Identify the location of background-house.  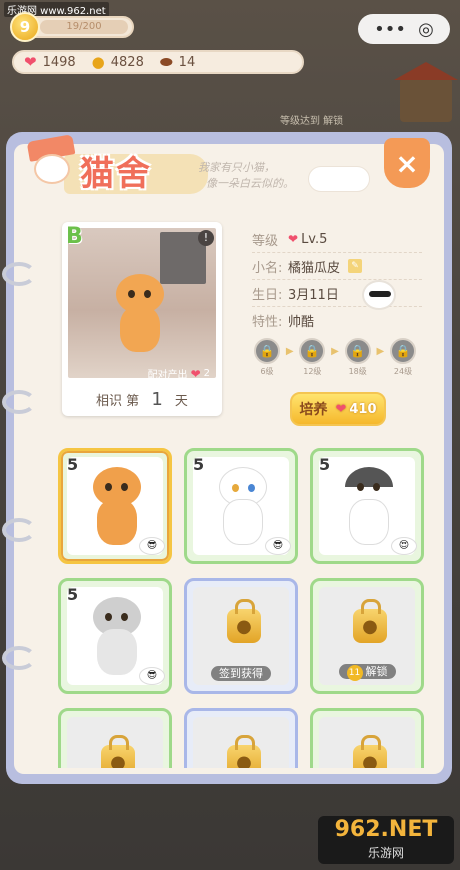
(426, 92).